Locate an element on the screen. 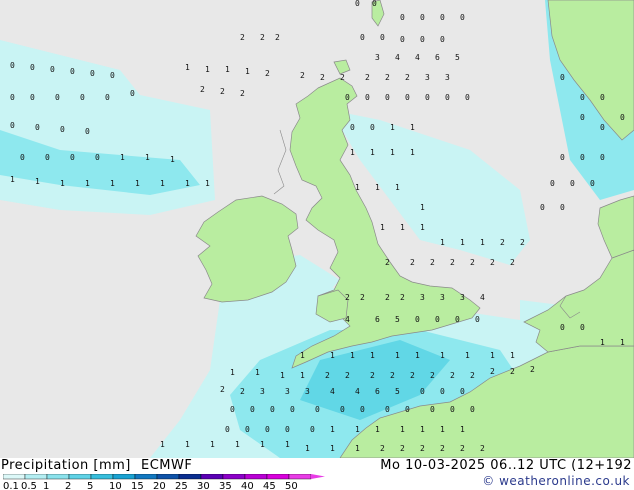 This screenshot has height=490, width=634. legend-tick-label: 15 is located at coordinates (137, 485).